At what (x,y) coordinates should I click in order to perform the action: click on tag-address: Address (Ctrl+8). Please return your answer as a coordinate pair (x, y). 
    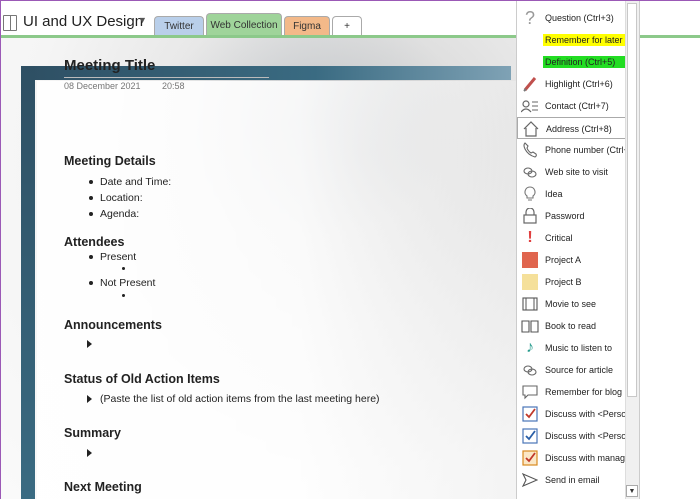
    Looking at the image, I should click on (572, 128).